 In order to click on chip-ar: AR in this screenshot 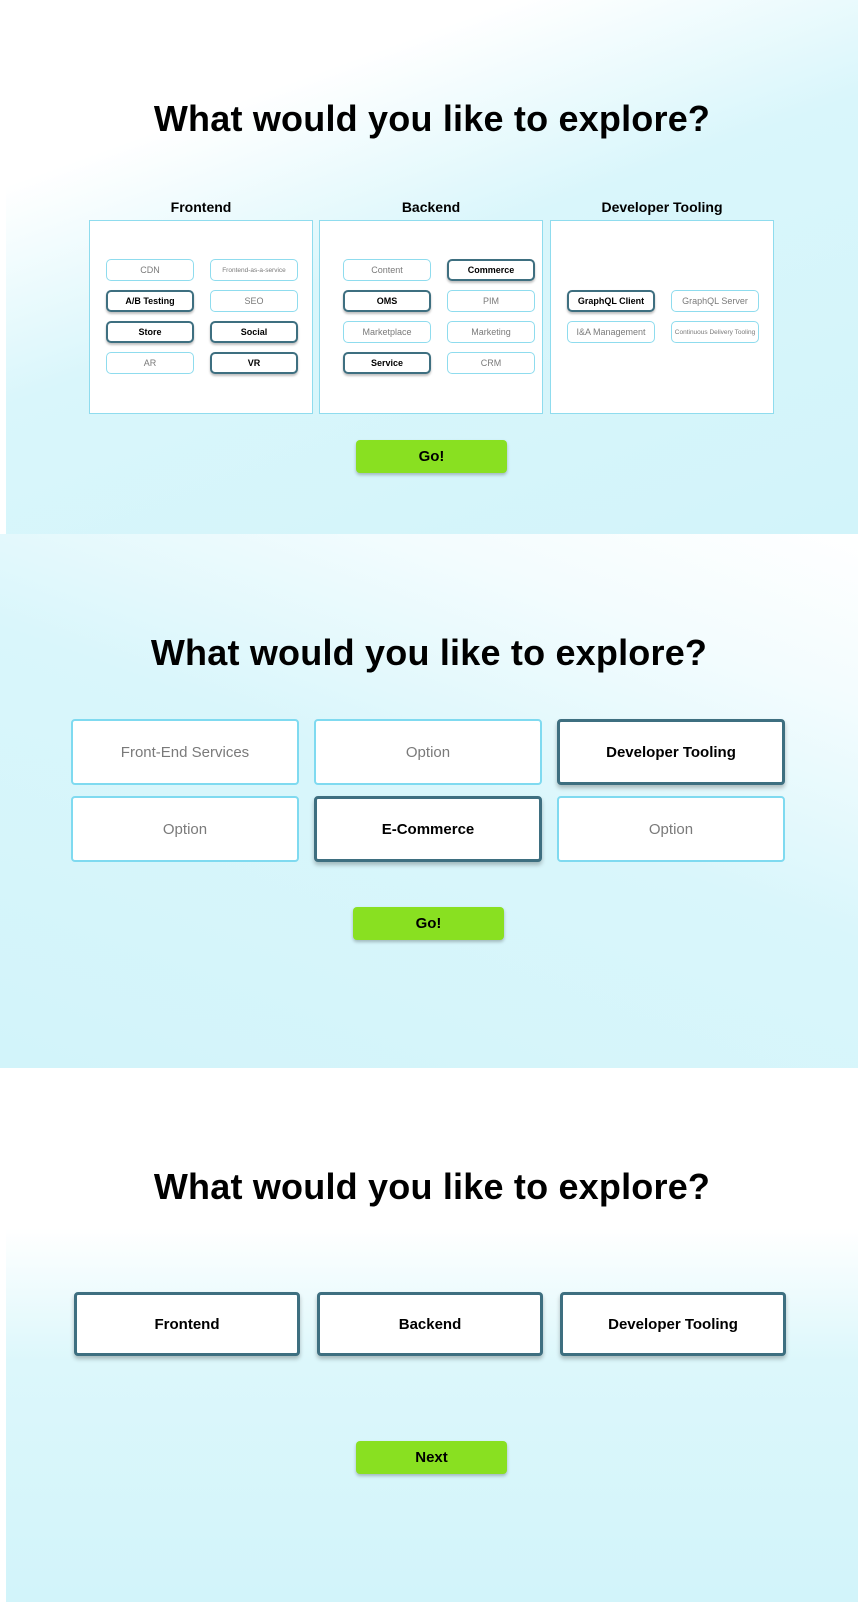, I will do `click(150, 363)`.